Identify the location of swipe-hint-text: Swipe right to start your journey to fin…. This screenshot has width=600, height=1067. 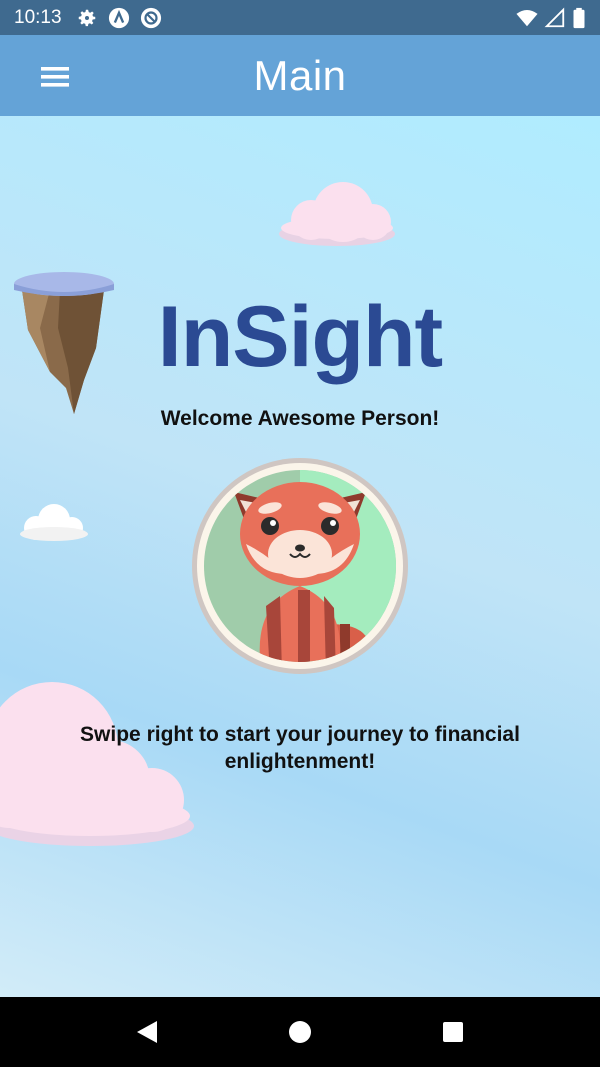
(300, 748).